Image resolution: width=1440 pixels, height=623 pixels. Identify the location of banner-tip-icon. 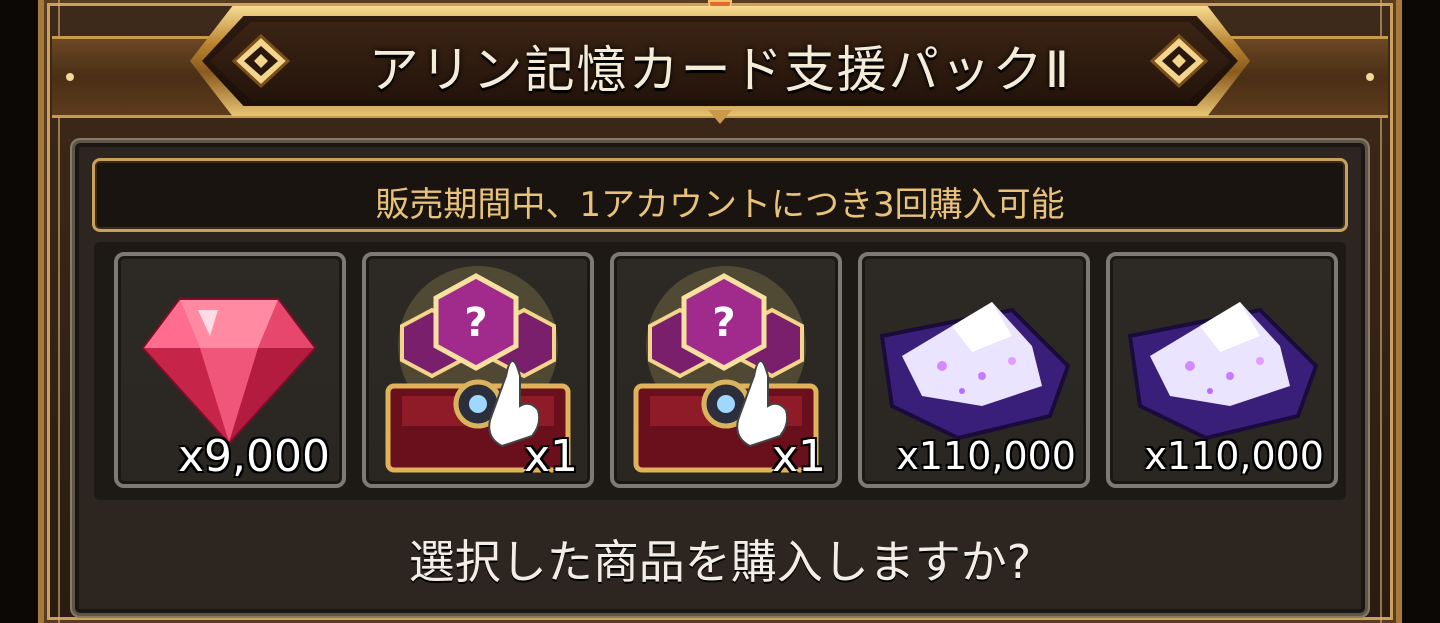
(720, 117).